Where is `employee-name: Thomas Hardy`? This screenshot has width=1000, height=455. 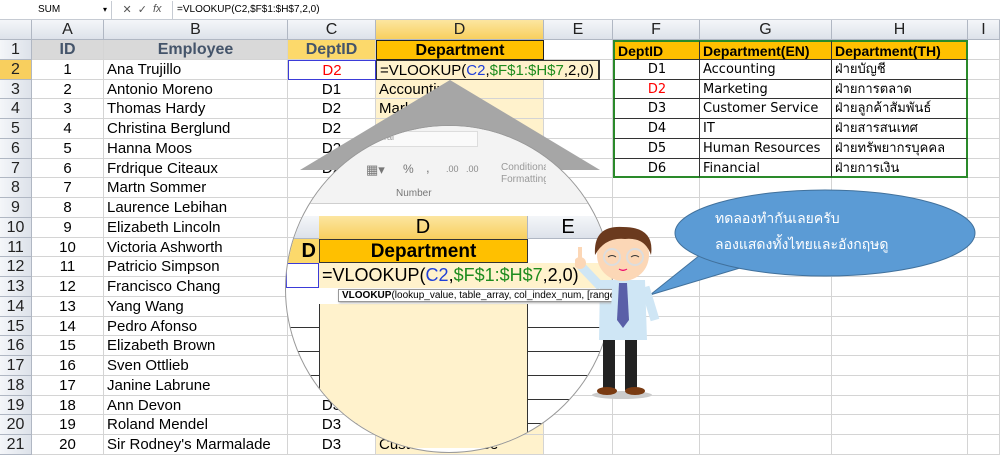 employee-name: Thomas Hardy is located at coordinates (196, 109).